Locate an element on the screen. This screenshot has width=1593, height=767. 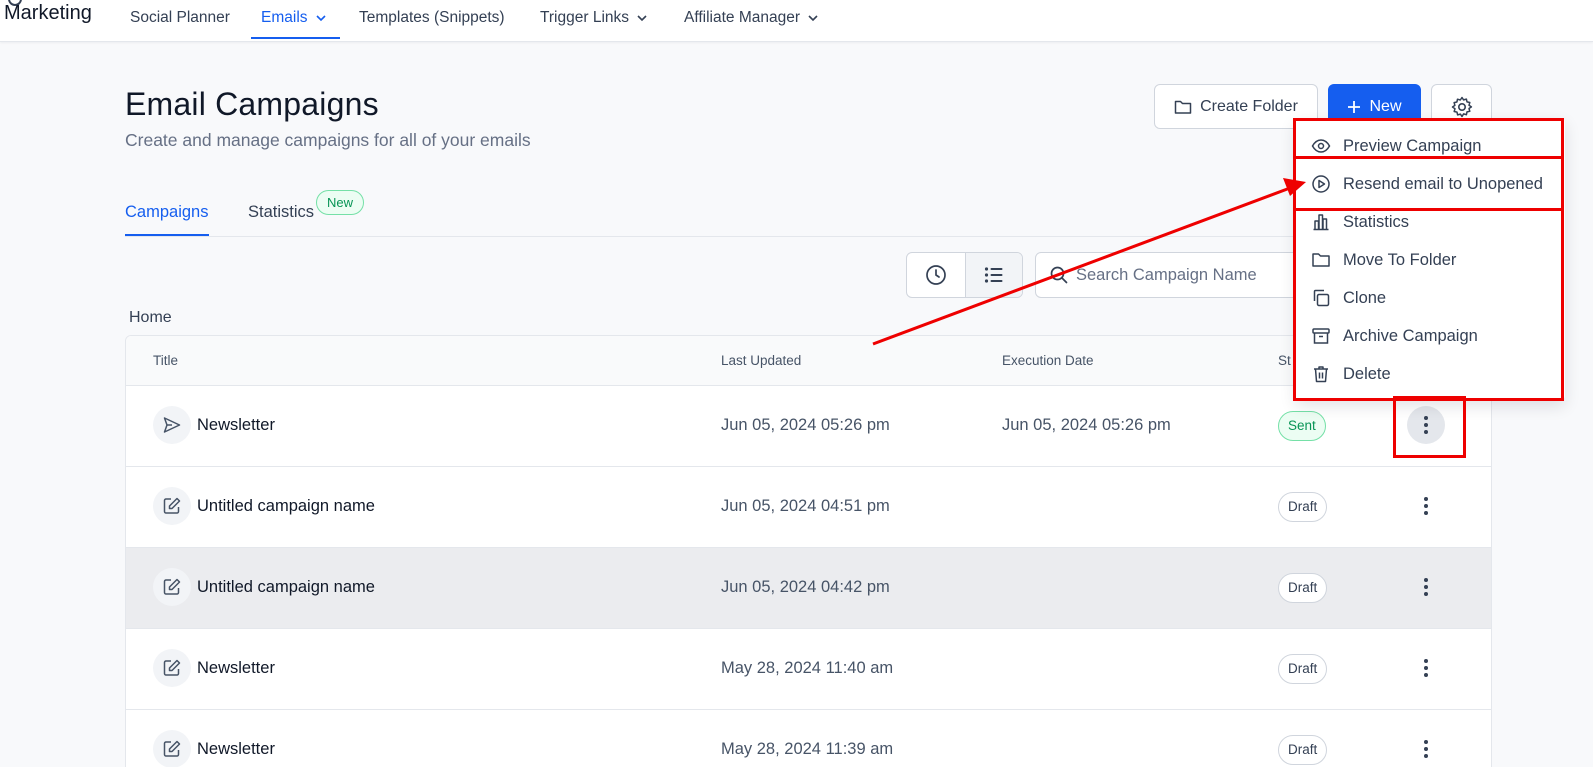
status-badge: Sent is located at coordinates (1302, 426).